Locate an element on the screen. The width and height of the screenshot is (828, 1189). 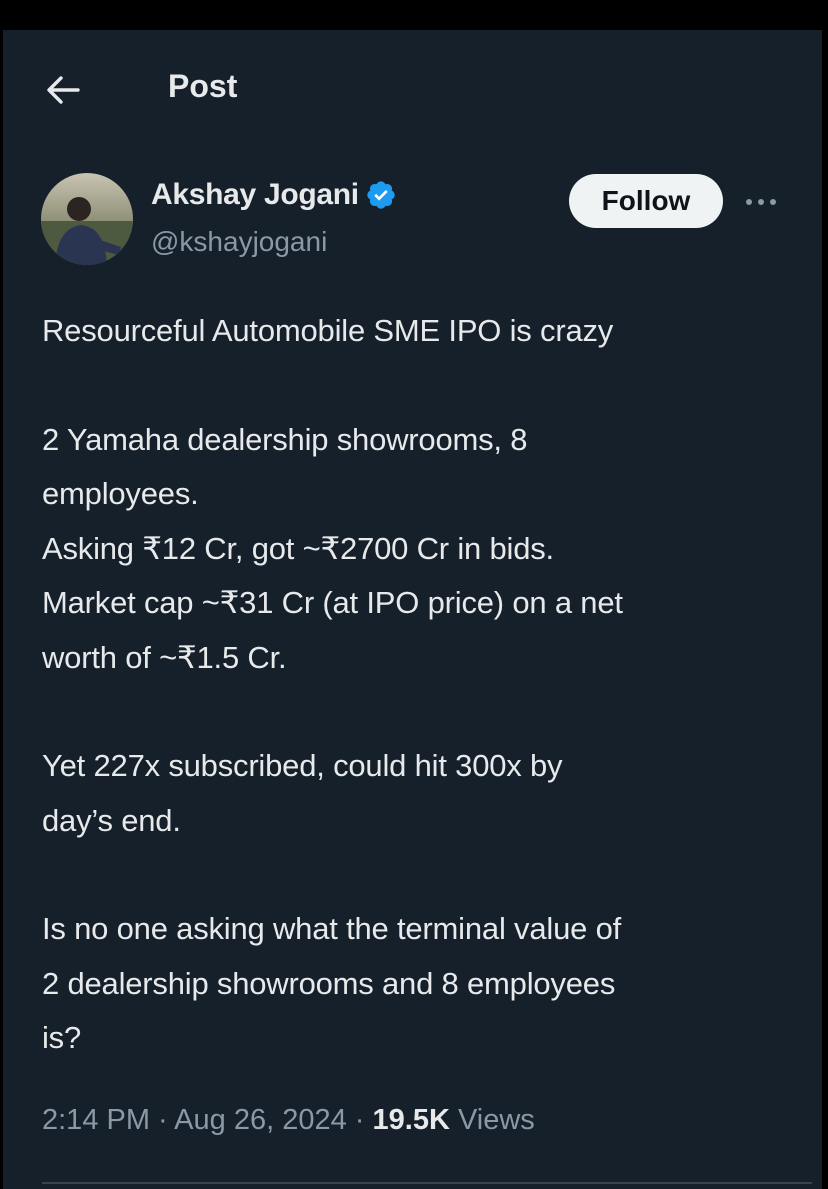
back-button is located at coordinates (63, 90).